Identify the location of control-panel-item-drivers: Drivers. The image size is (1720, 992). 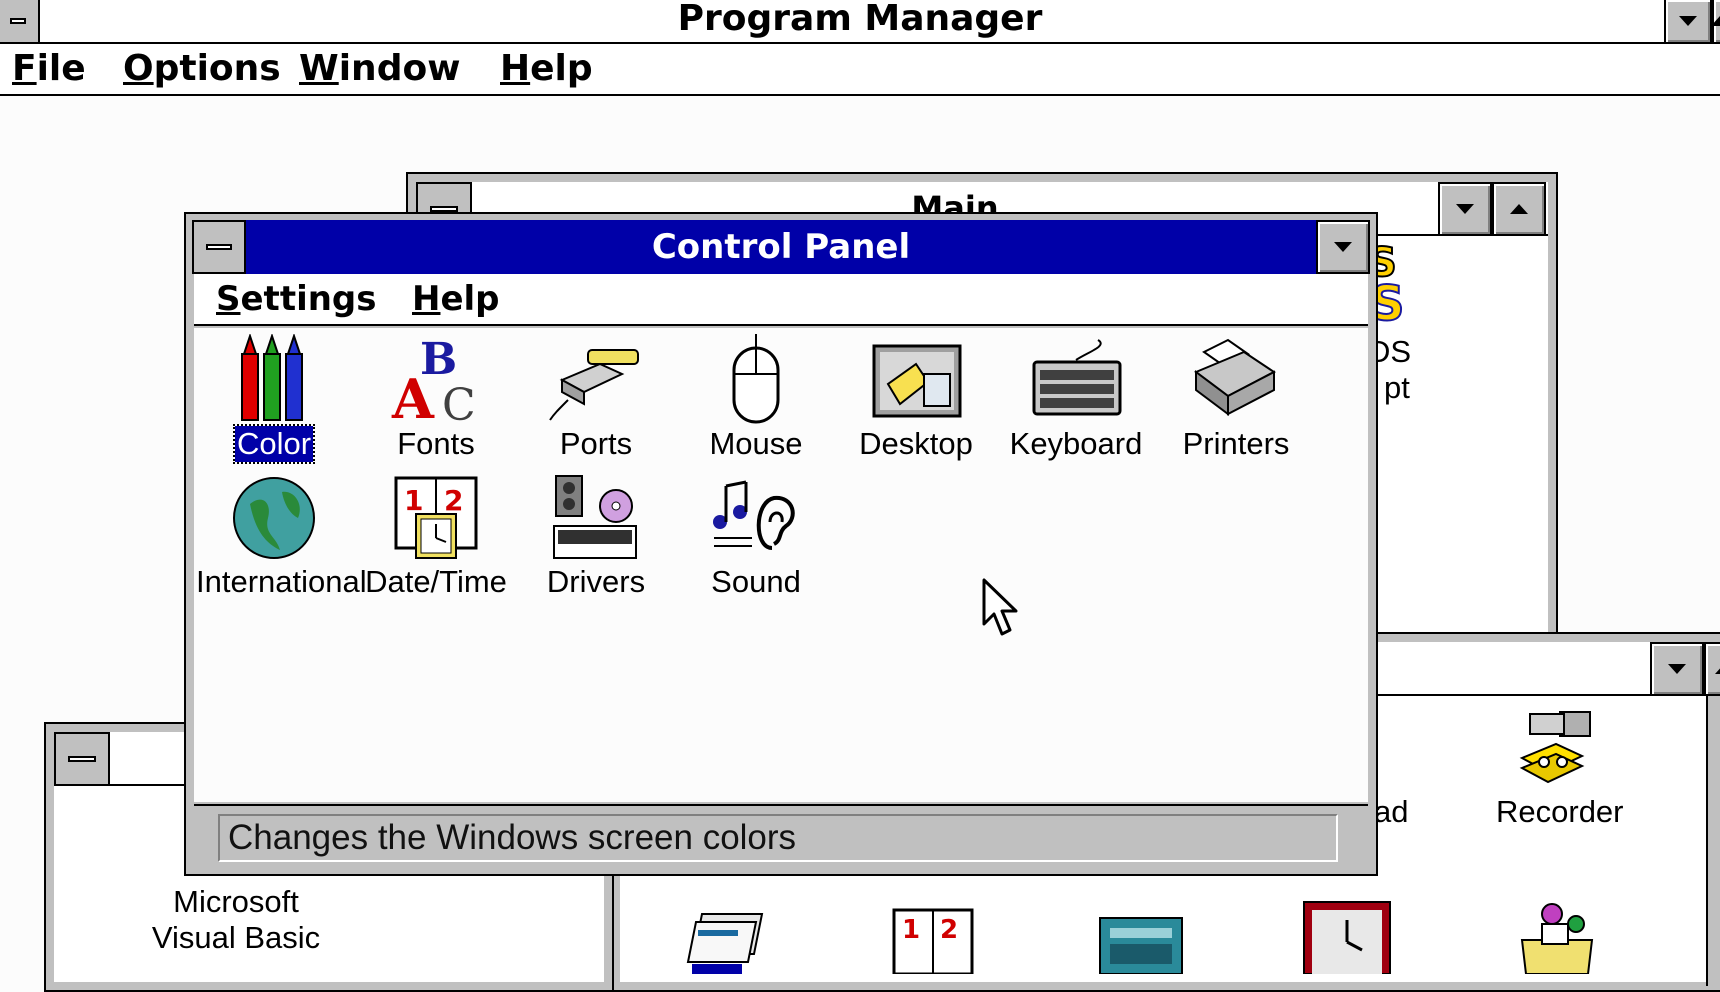
(596, 537).